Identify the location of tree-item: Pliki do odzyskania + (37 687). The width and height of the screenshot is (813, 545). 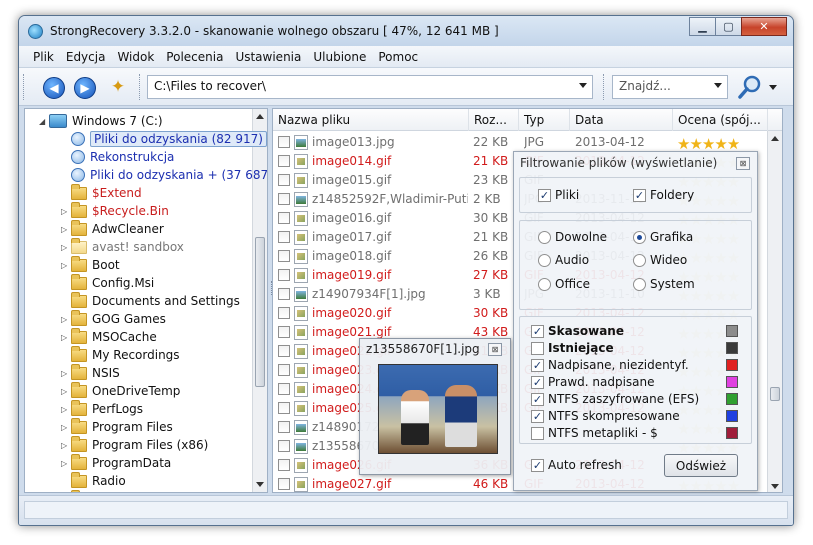
(164, 175).